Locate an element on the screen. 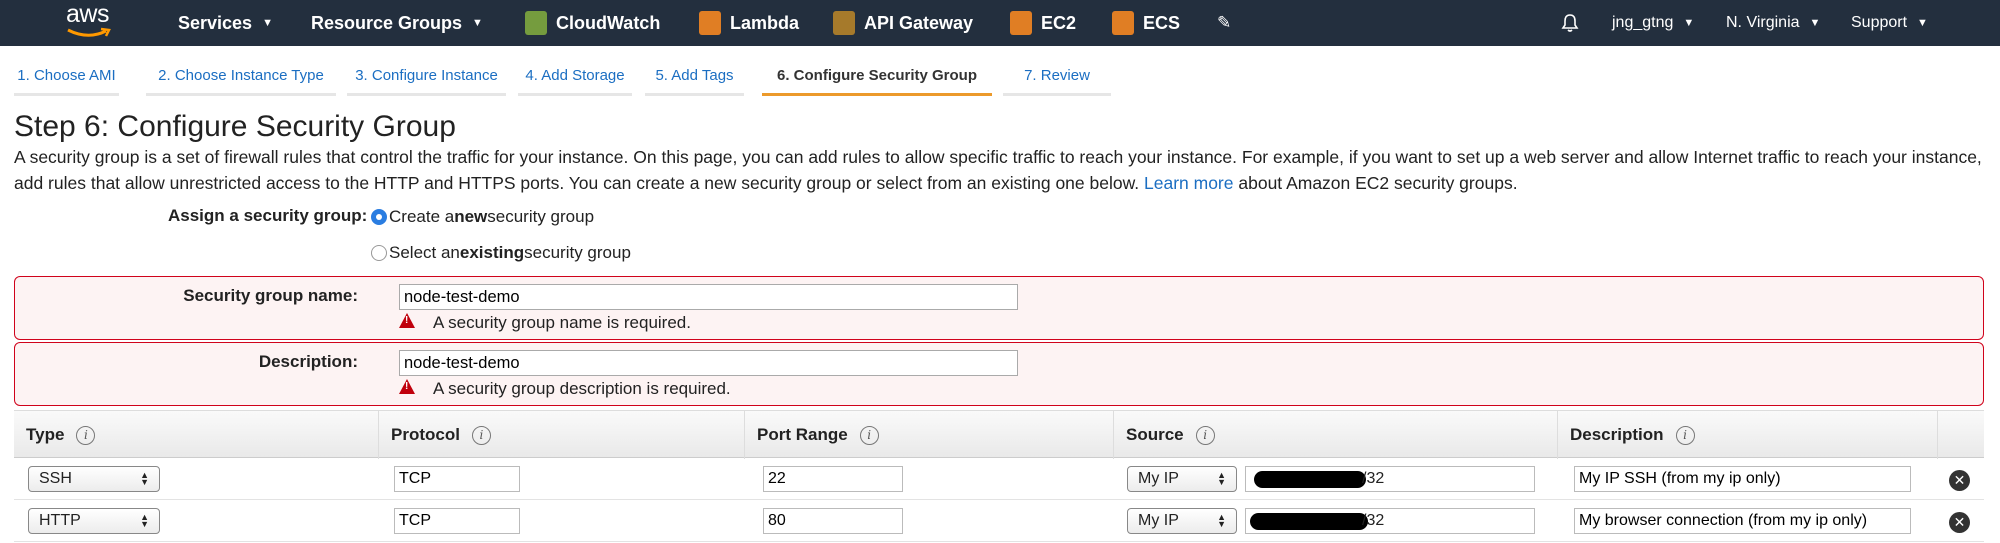 This screenshot has width=2000, height=543. aws-logo: aws is located at coordinates (91, 22).